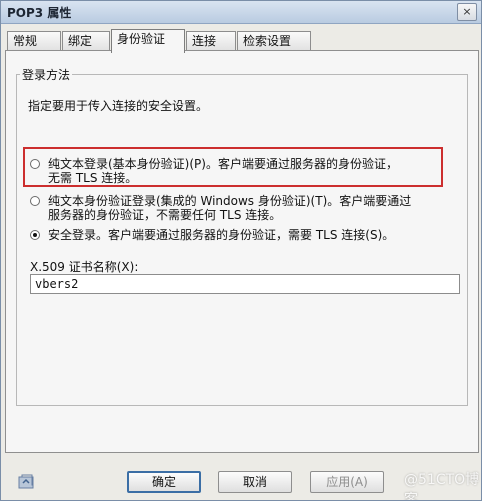  I want to click on tab-connection: 连接, so click(211, 40).